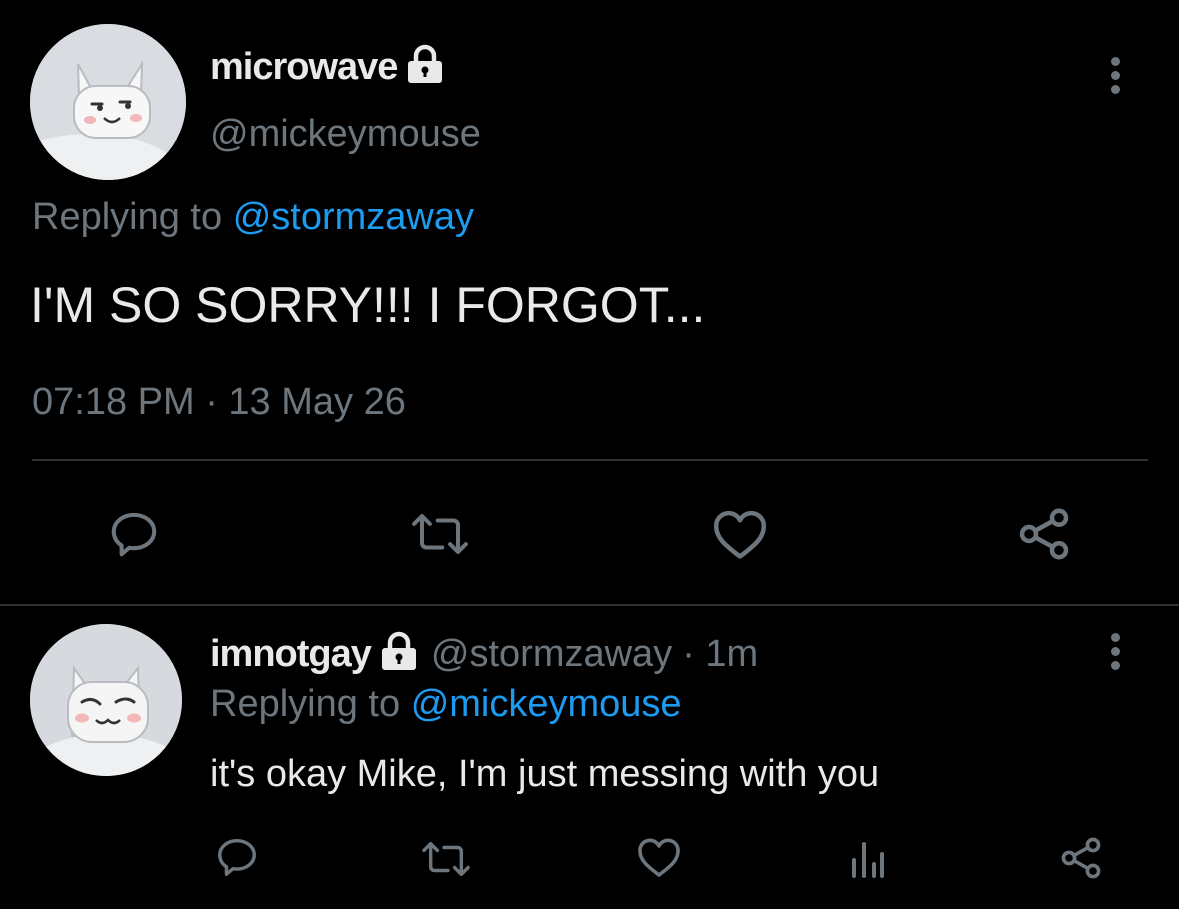  I want to click on author-row: microwave, so click(327, 67).